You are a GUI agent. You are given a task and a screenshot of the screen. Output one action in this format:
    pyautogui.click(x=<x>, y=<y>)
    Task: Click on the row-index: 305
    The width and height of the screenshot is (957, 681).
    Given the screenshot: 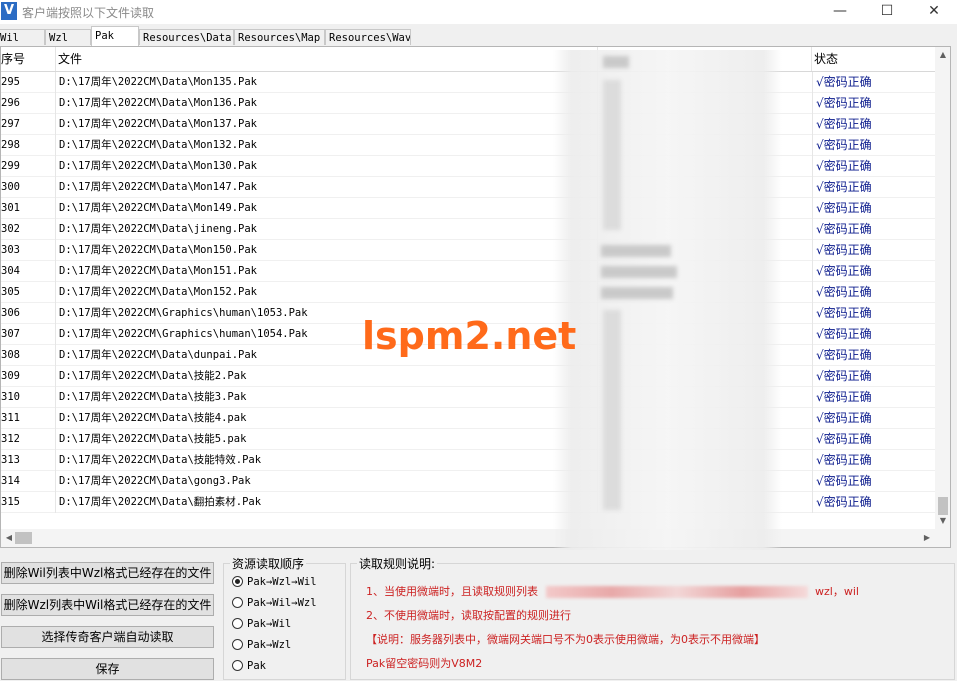 What is the action you would take?
    pyautogui.click(x=28, y=292)
    